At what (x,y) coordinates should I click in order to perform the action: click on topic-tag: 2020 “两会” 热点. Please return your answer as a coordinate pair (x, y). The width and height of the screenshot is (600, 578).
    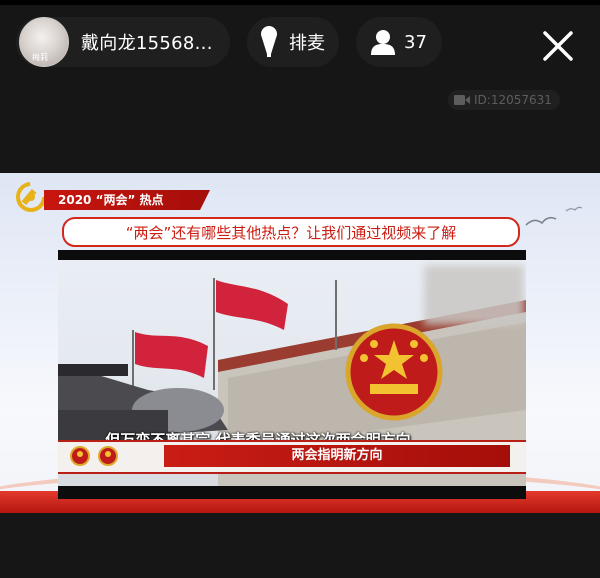
    Looking at the image, I should click on (127, 200).